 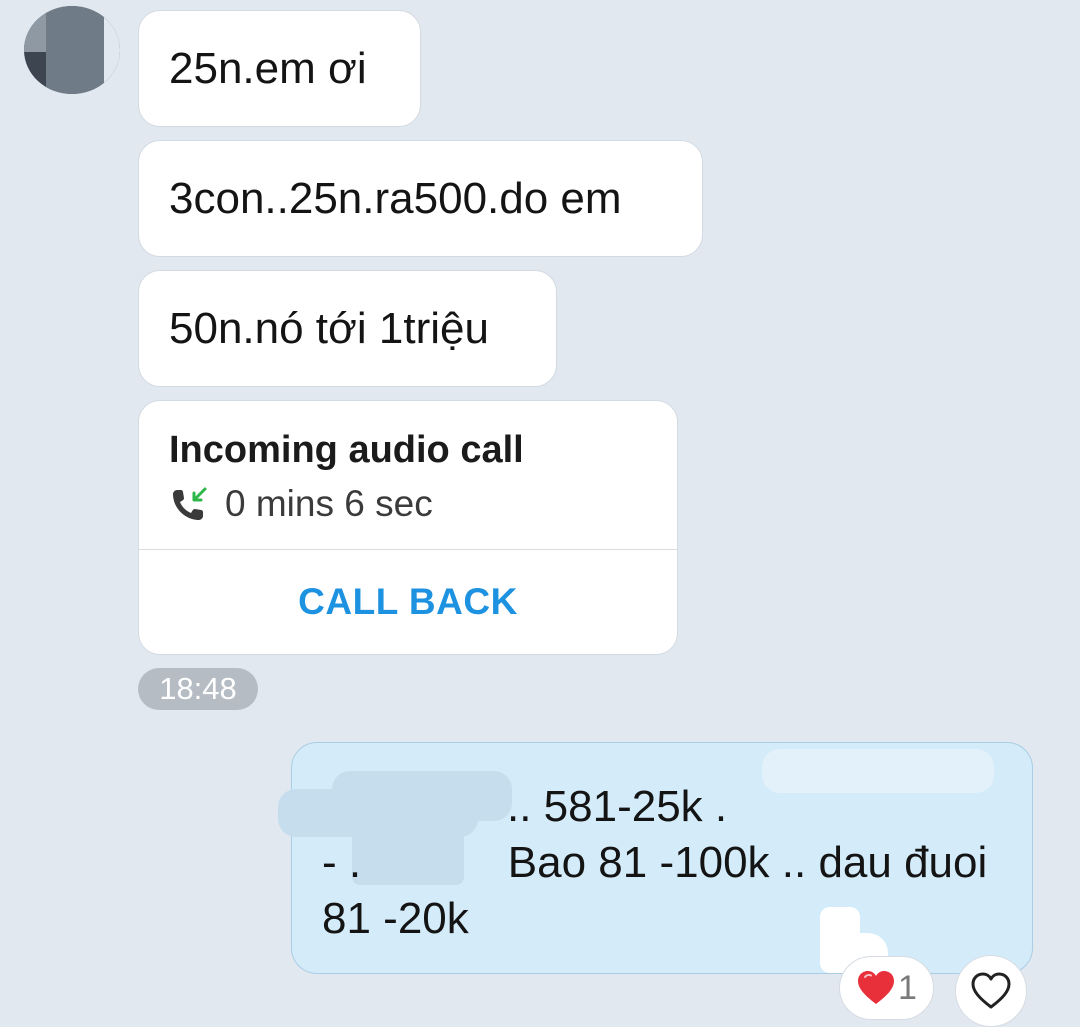 What do you see at coordinates (329, 328) in the screenshot?
I see `message-text: 50n.nó tới 1triệu` at bounding box center [329, 328].